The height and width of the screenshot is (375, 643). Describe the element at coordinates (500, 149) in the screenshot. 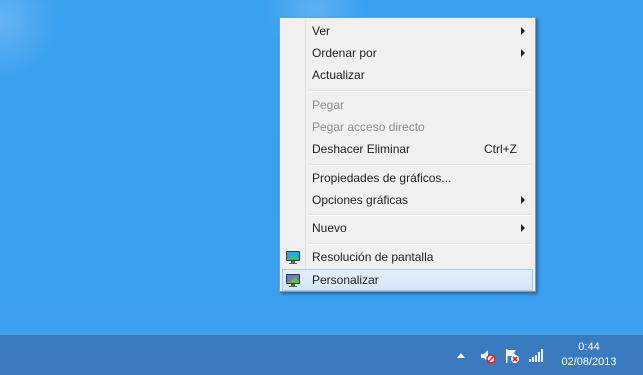

I see `menu-item-shortcut: Ctrl+Z` at that location.